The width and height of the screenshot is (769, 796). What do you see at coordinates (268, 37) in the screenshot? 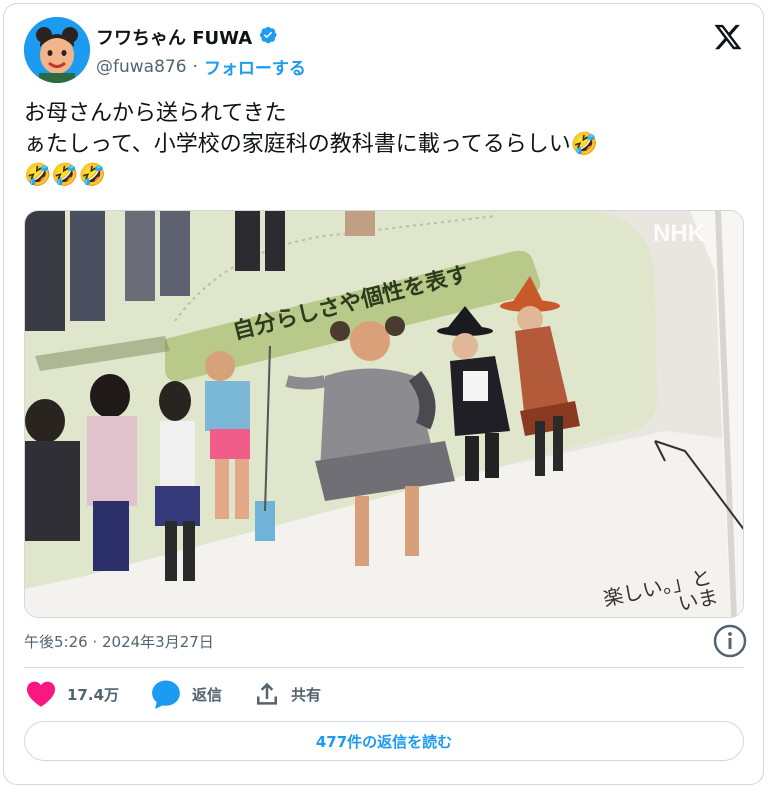
I see `verified-badge-icon` at bounding box center [268, 37].